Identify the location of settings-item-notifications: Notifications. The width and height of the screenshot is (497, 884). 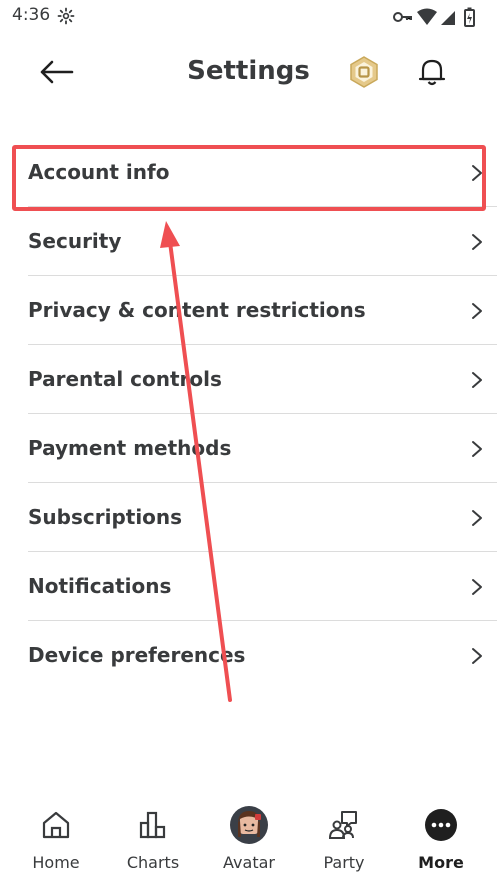
(262, 586).